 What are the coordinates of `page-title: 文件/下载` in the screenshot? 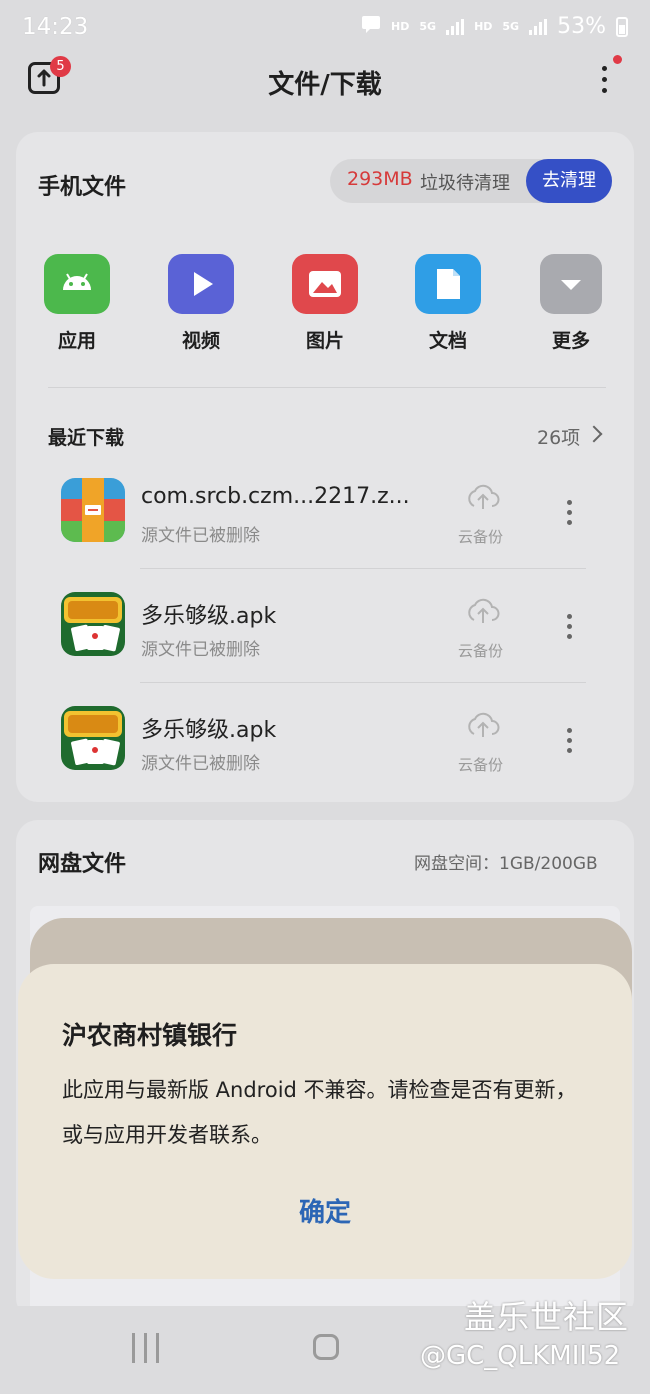 It's located at (325, 85).